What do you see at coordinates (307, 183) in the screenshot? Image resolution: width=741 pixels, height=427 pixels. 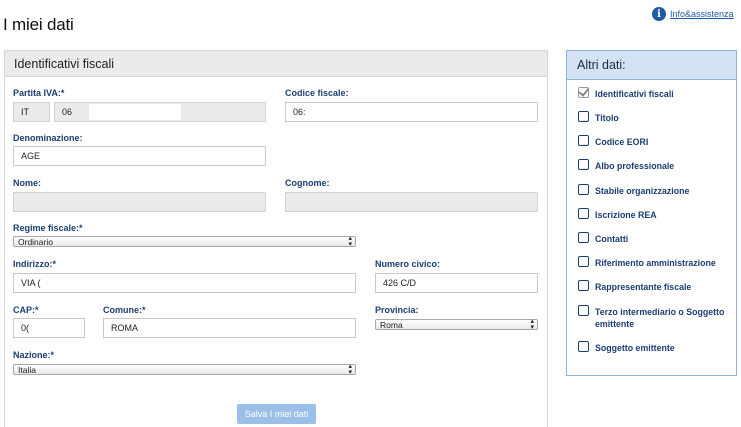 I see `cognome-label: Cognome:` at bounding box center [307, 183].